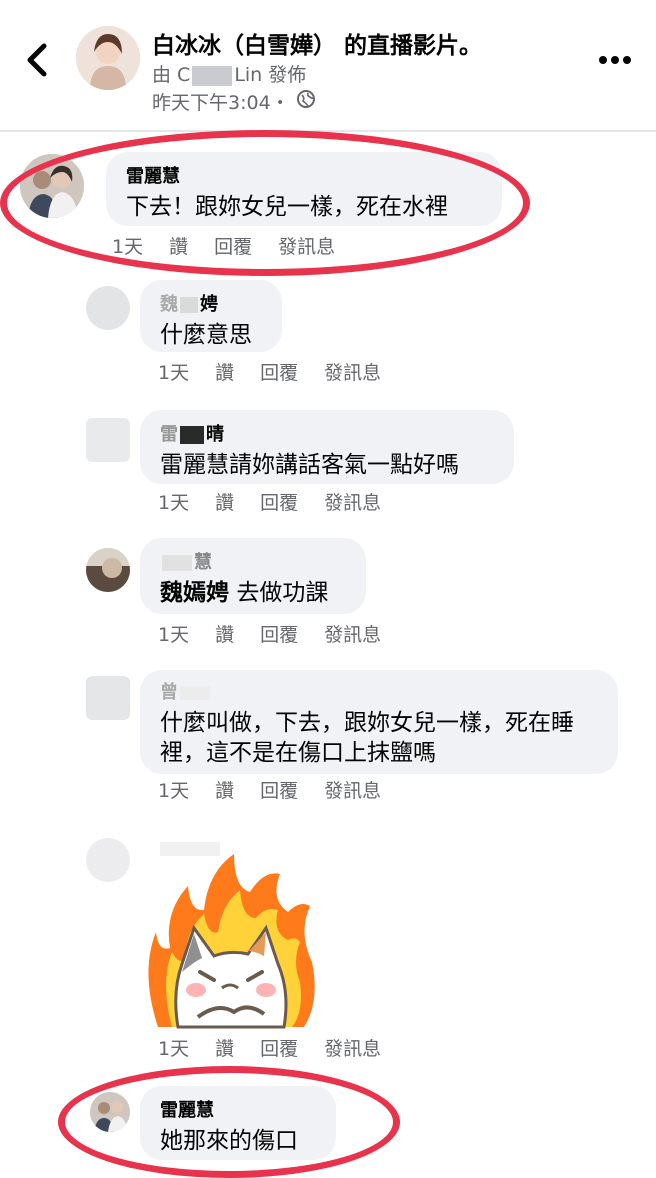 The image size is (656, 1178). What do you see at coordinates (169, 692) in the screenshot?
I see `name-visible-part: 曾` at bounding box center [169, 692].